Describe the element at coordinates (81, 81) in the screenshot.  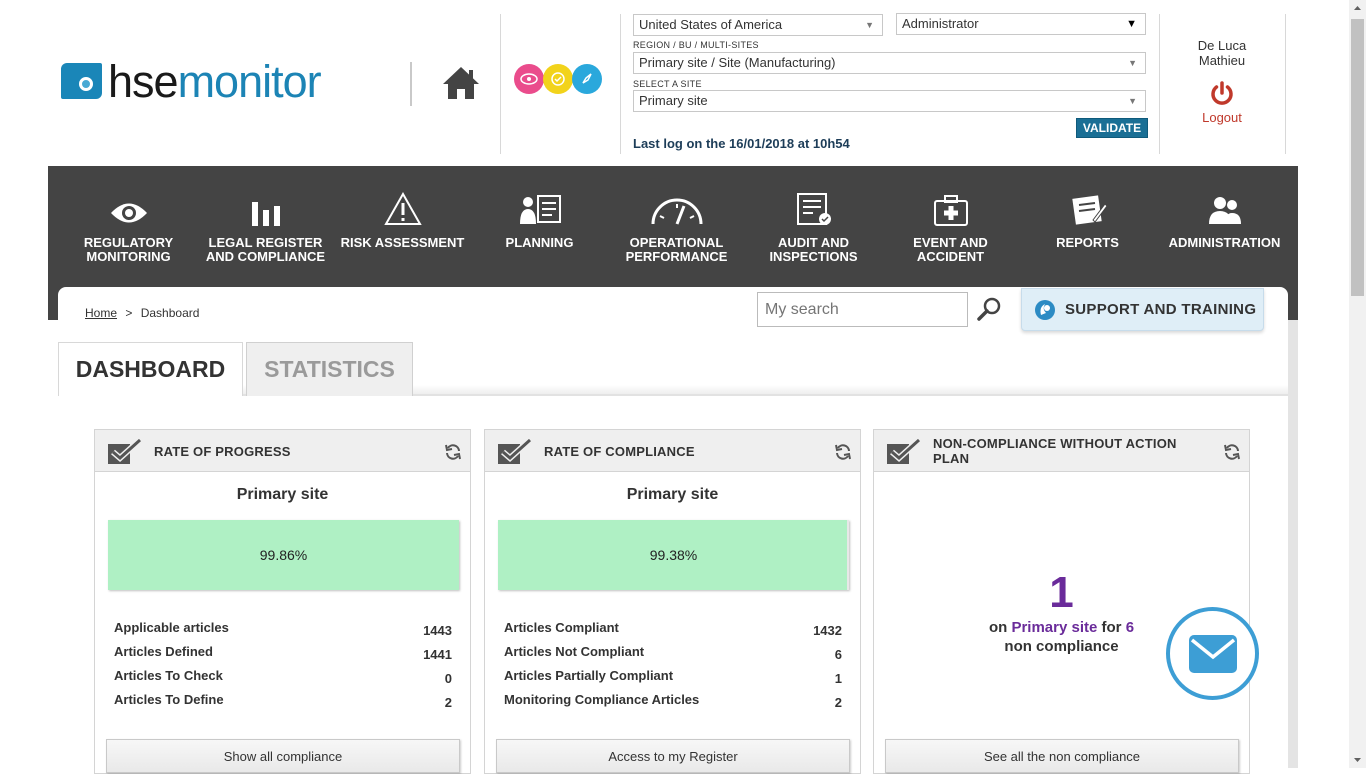
I see `logo-mark-icon` at that location.